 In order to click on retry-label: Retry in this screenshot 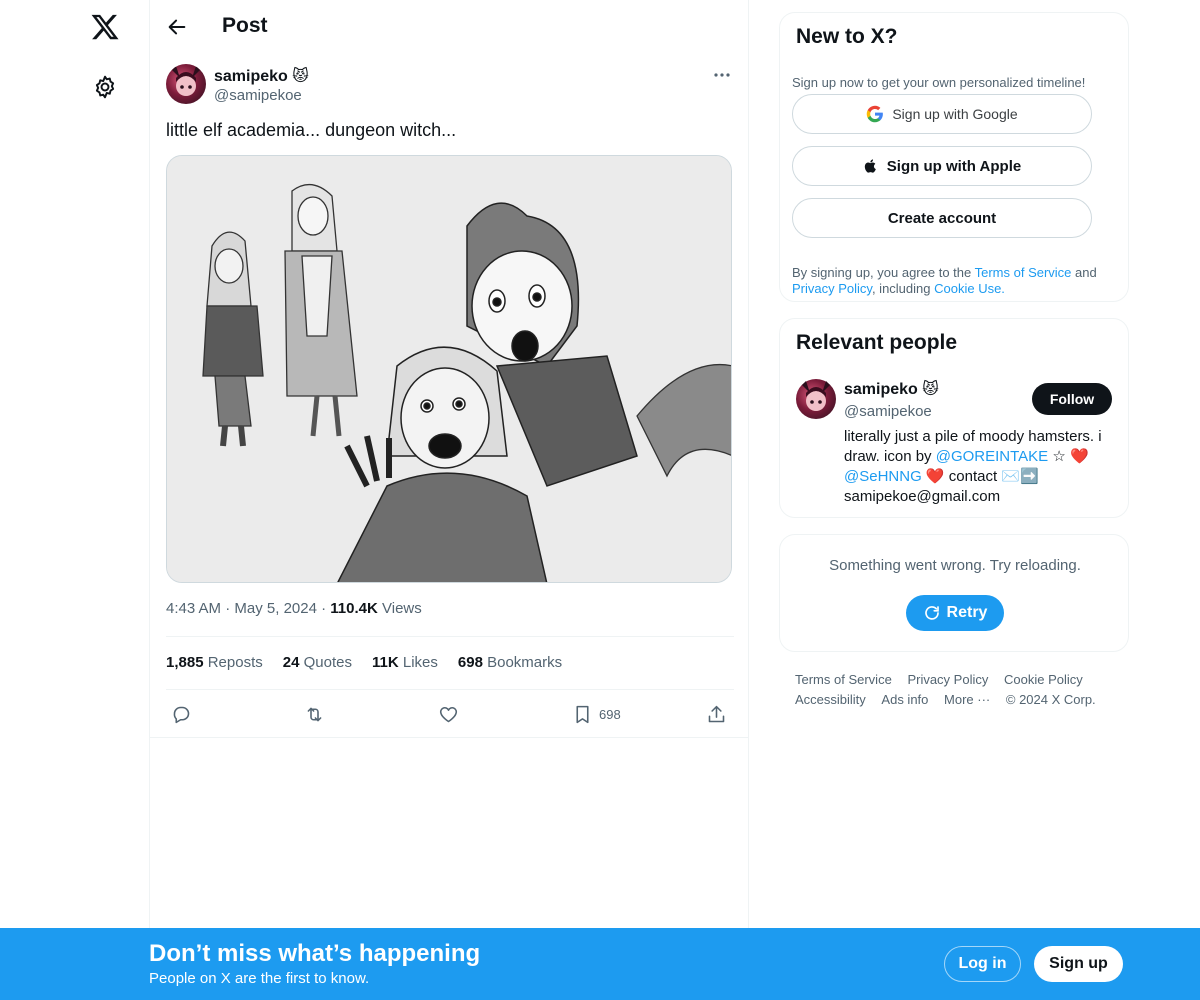, I will do `click(967, 612)`.